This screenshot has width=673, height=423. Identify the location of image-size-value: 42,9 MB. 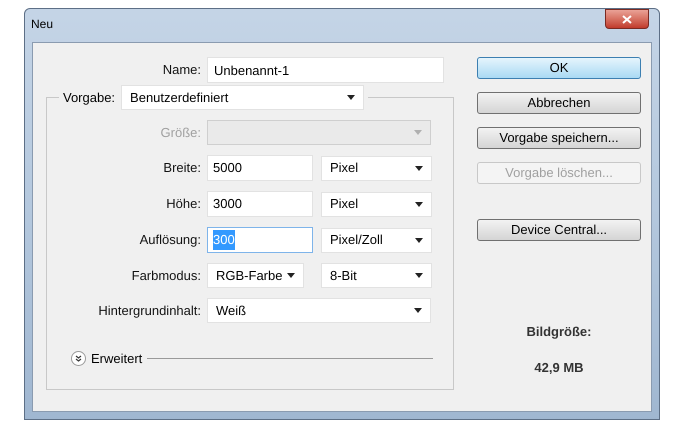
(559, 367).